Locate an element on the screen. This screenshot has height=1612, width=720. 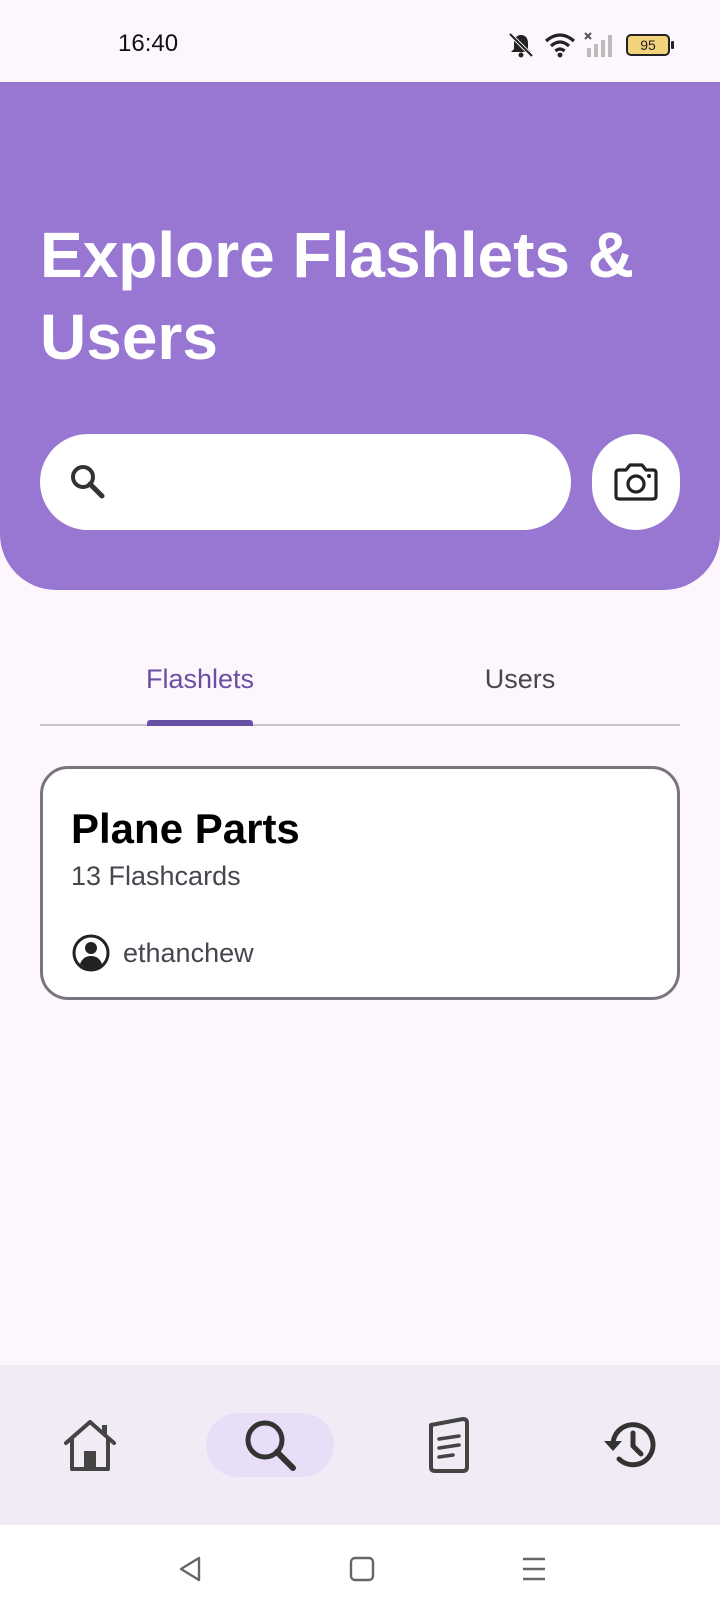
tab-bar: Flashlets Users is located at coordinates (360, 683).